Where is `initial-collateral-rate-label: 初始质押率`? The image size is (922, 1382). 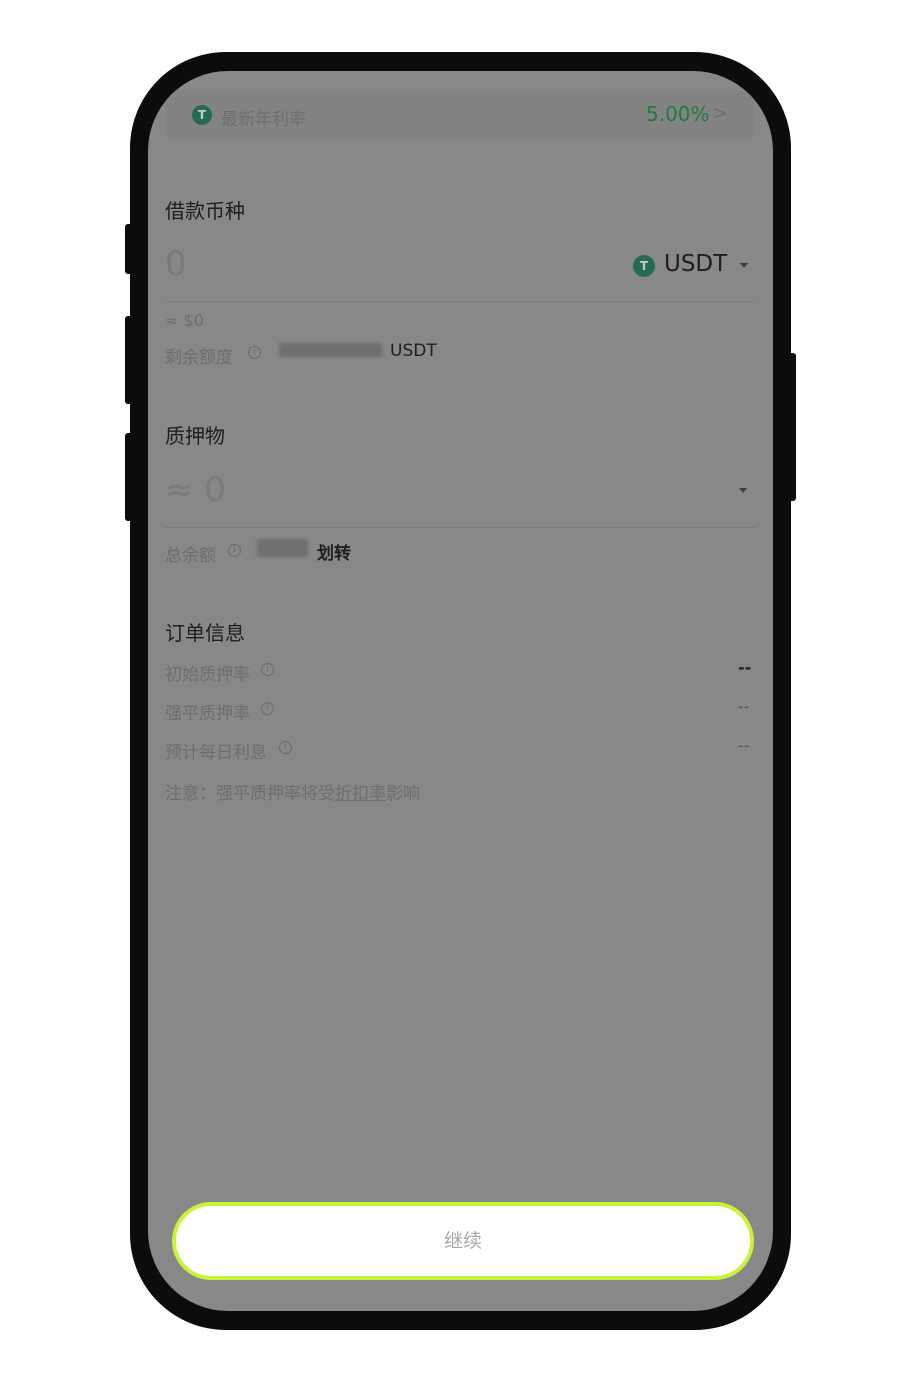
initial-collateral-rate-label: 初始质押率 is located at coordinates (207, 675).